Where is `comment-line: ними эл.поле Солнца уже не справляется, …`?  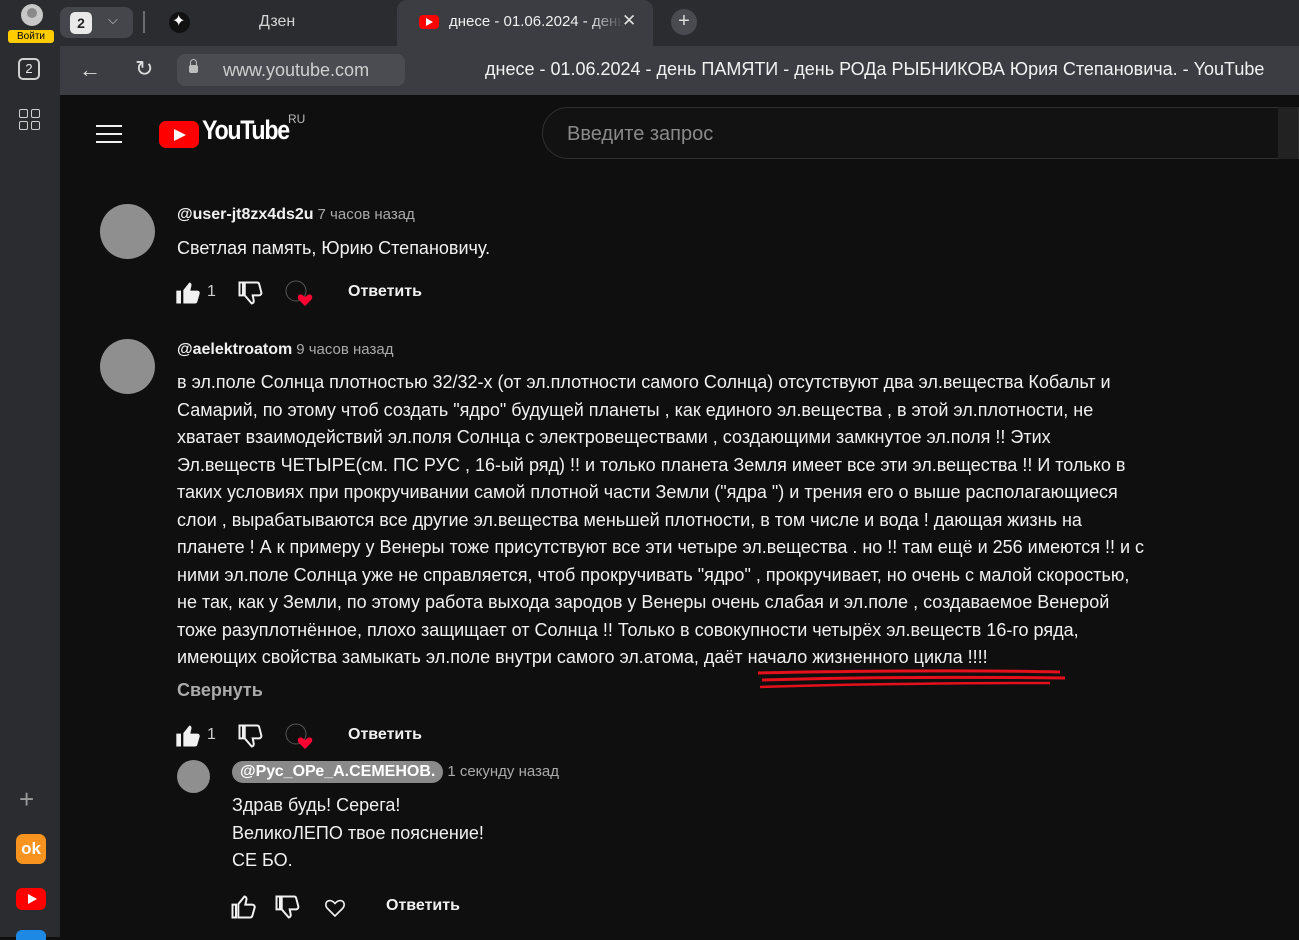
comment-line: ними эл.поле Солнца уже не справляется, … is located at coordinates (653, 574).